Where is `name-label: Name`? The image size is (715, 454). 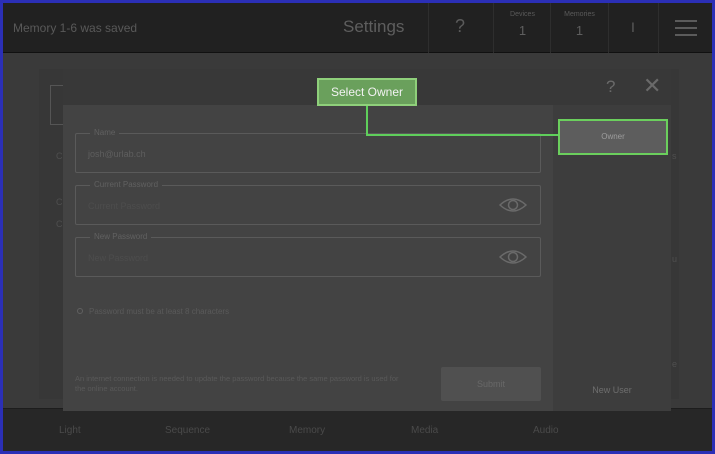
name-label: Name is located at coordinates (105, 132).